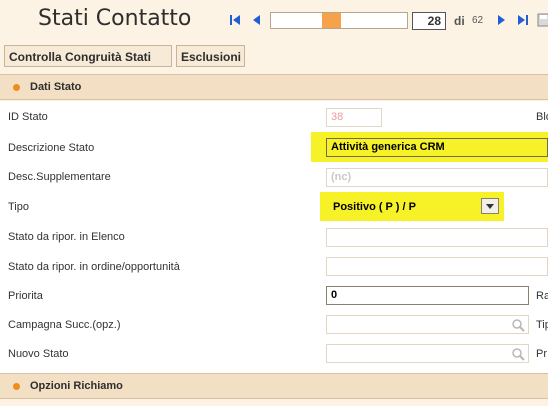 The width and height of the screenshot is (548, 406). I want to click on record-slider, so click(339, 20).